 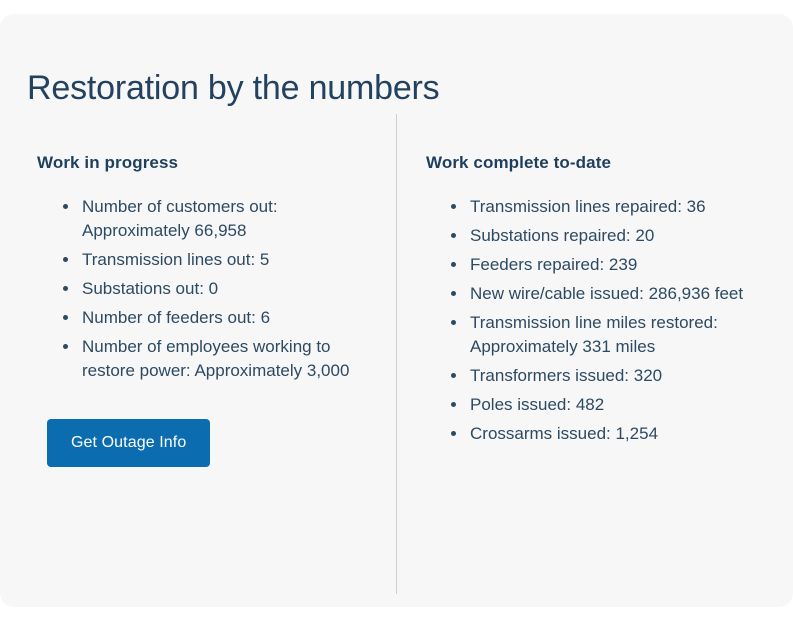 I want to click on list-item: Transformers issued: 320, so click(x=608, y=376).